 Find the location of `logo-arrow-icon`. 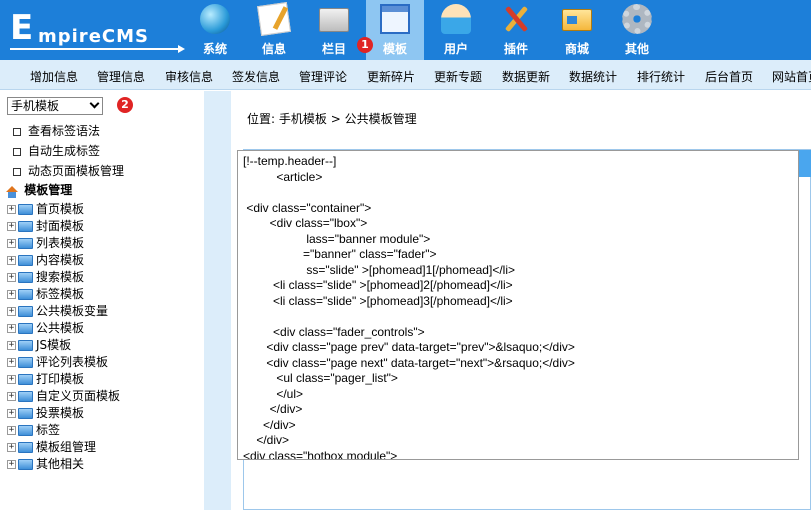

logo-arrow-icon is located at coordinates (181, 49).